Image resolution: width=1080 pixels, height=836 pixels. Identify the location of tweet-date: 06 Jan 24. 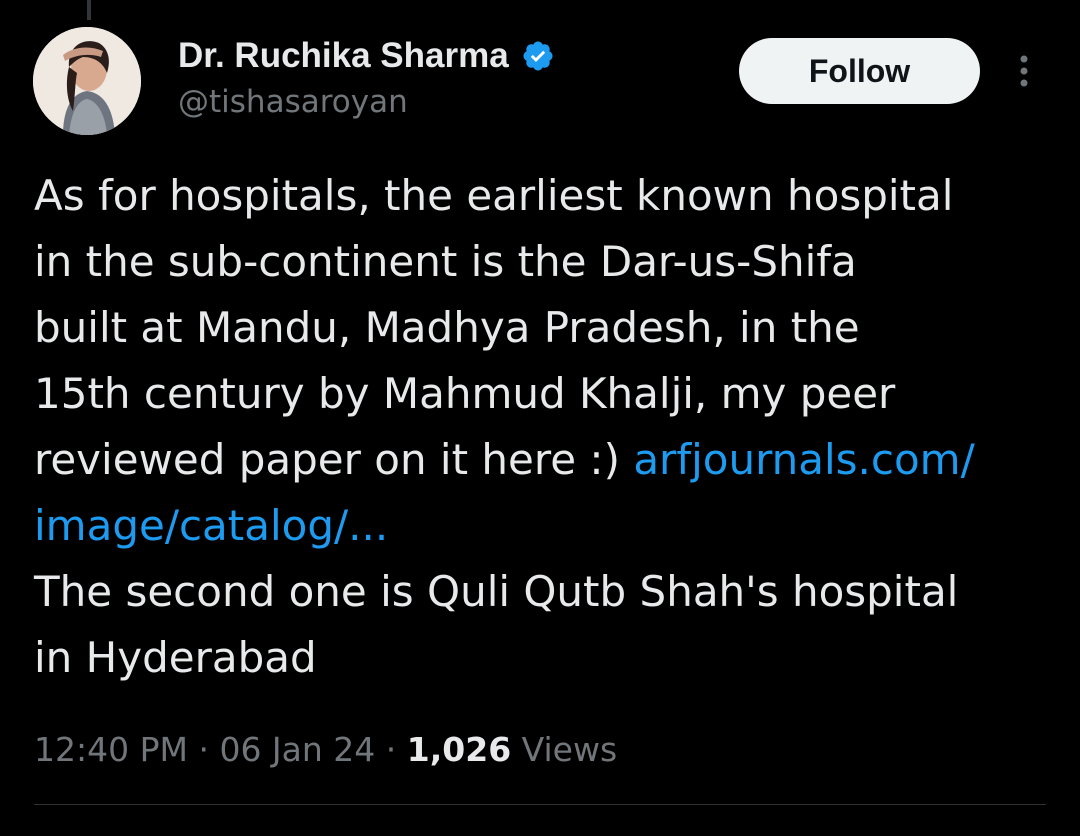
(297, 749).